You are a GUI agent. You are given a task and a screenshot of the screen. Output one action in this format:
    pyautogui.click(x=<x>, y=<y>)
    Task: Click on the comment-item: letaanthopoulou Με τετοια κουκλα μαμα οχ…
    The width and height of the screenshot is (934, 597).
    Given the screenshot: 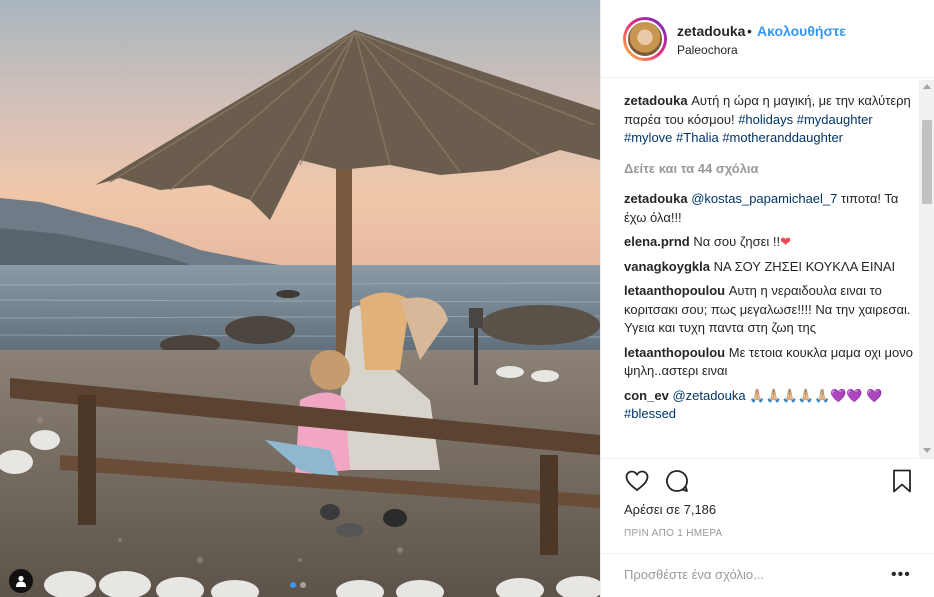 What is the action you would take?
    pyautogui.click(x=769, y=362)
    